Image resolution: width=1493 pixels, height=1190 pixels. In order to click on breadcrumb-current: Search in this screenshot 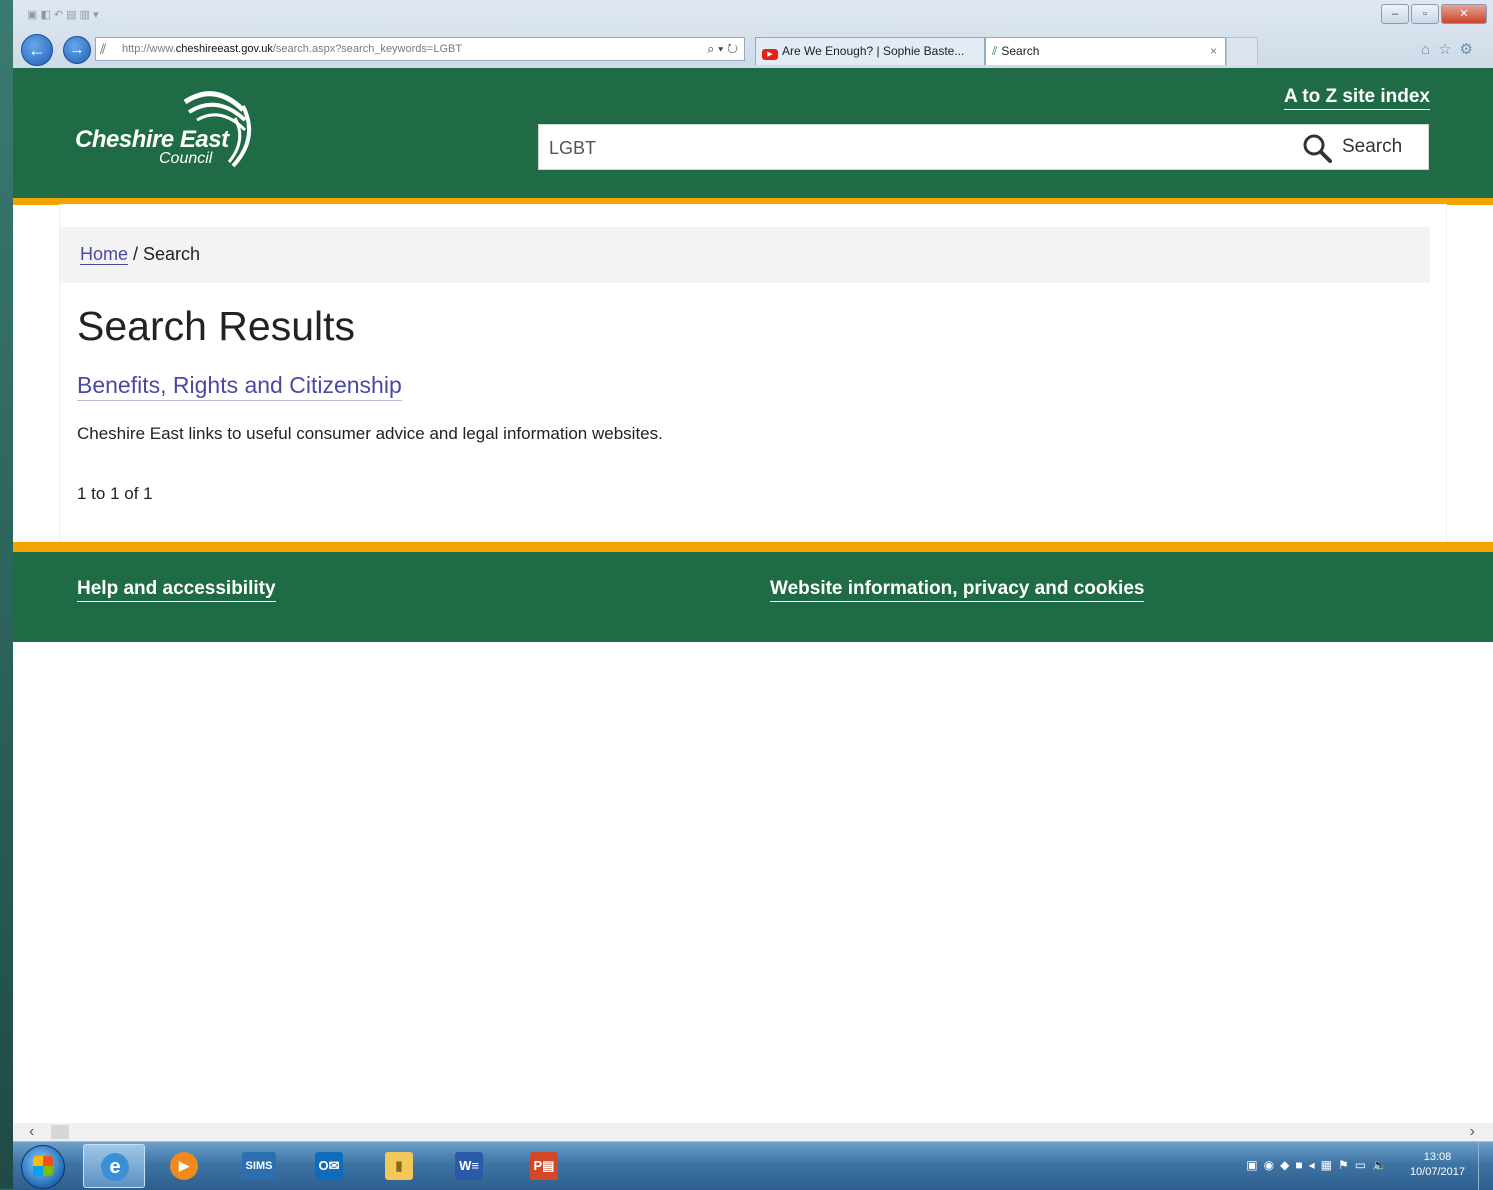, I will do `click(172, 254)`.